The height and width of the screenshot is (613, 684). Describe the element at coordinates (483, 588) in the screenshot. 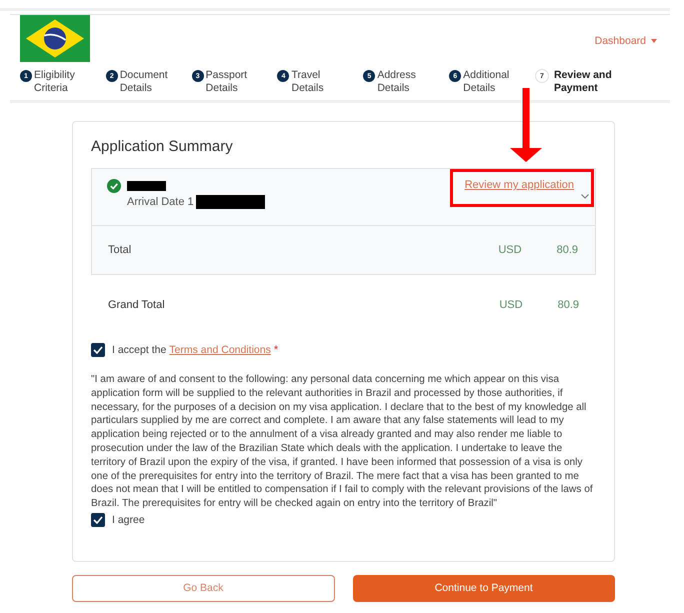

I see `continue-button: Continue to Payment` at that location.